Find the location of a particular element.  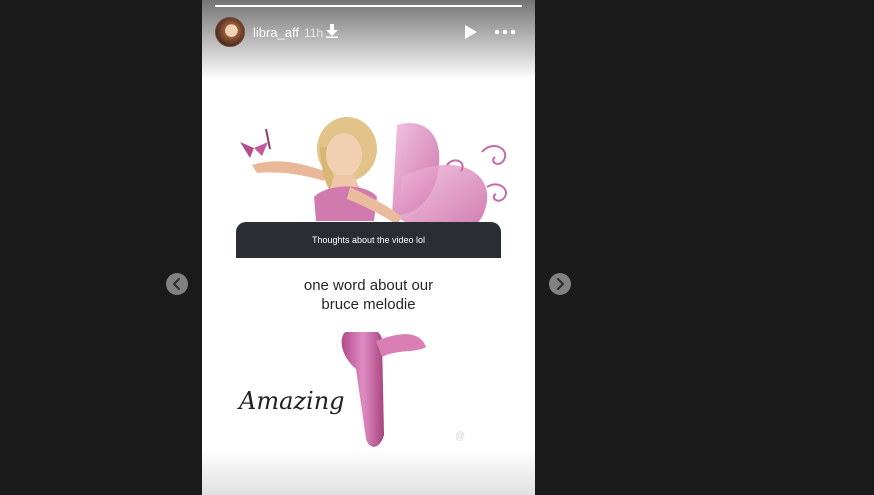

story-progress-bar is located at coordinates (368, 6).